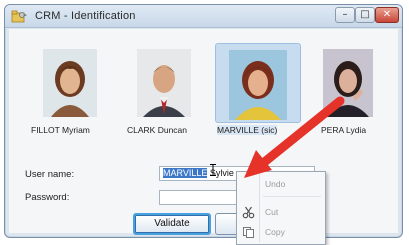 The height and width of the screenshot is (245, 409). I want to click on context-menu: Undo Cut Copy, so click(281, 208).